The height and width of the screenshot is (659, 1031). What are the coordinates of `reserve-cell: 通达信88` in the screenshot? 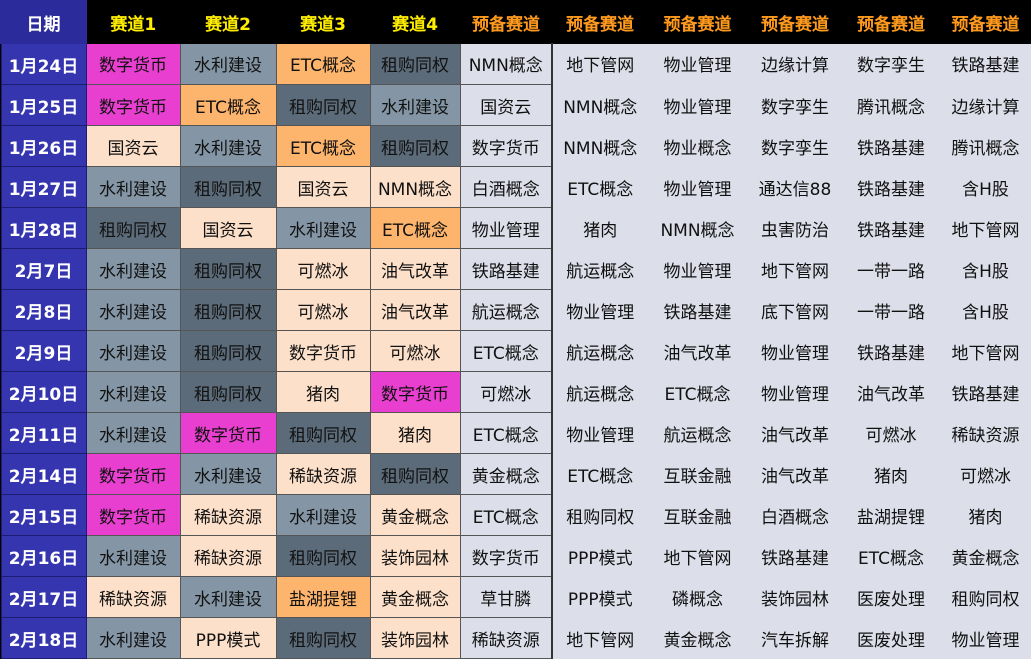 It's located at (795, 187).